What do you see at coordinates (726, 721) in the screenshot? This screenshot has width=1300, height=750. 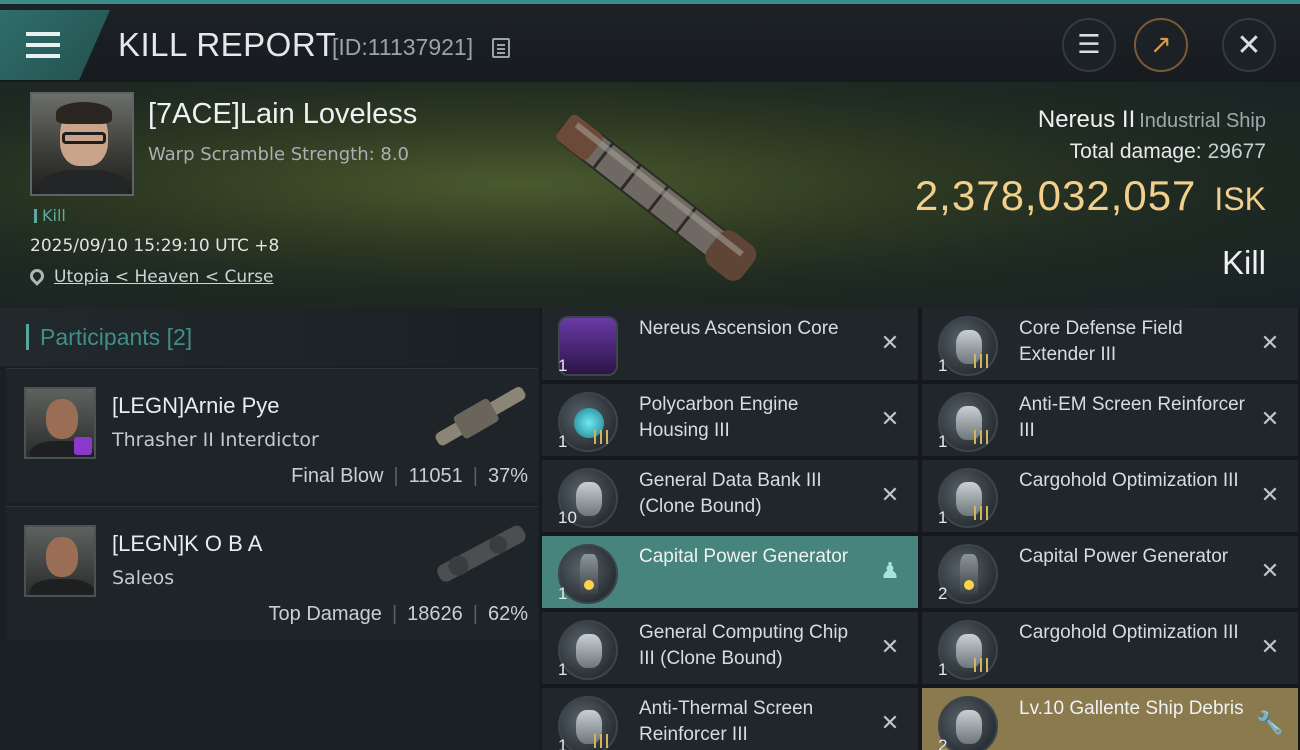 I see `item-name: Anti-Thermal Screen Reinforcer III` at bounding box center [726, 721].